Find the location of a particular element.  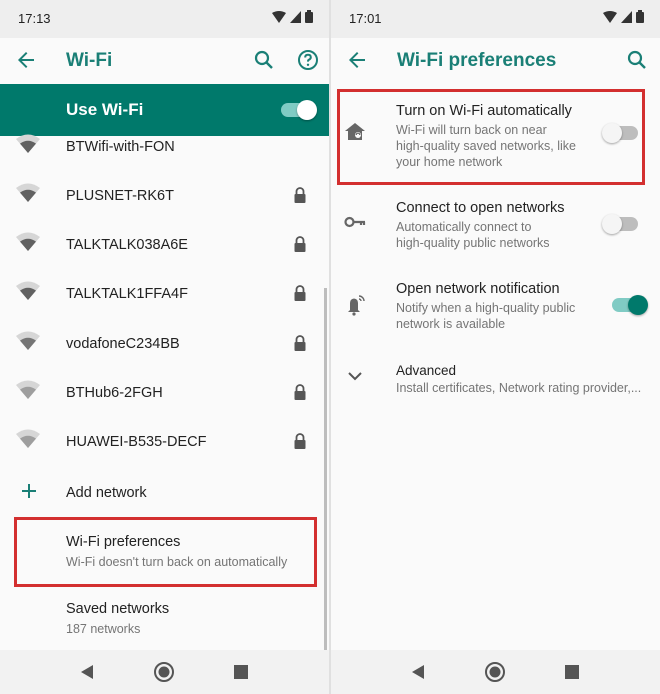

network-row: TALKTALK038A6E is located at coordinates (164, 246).